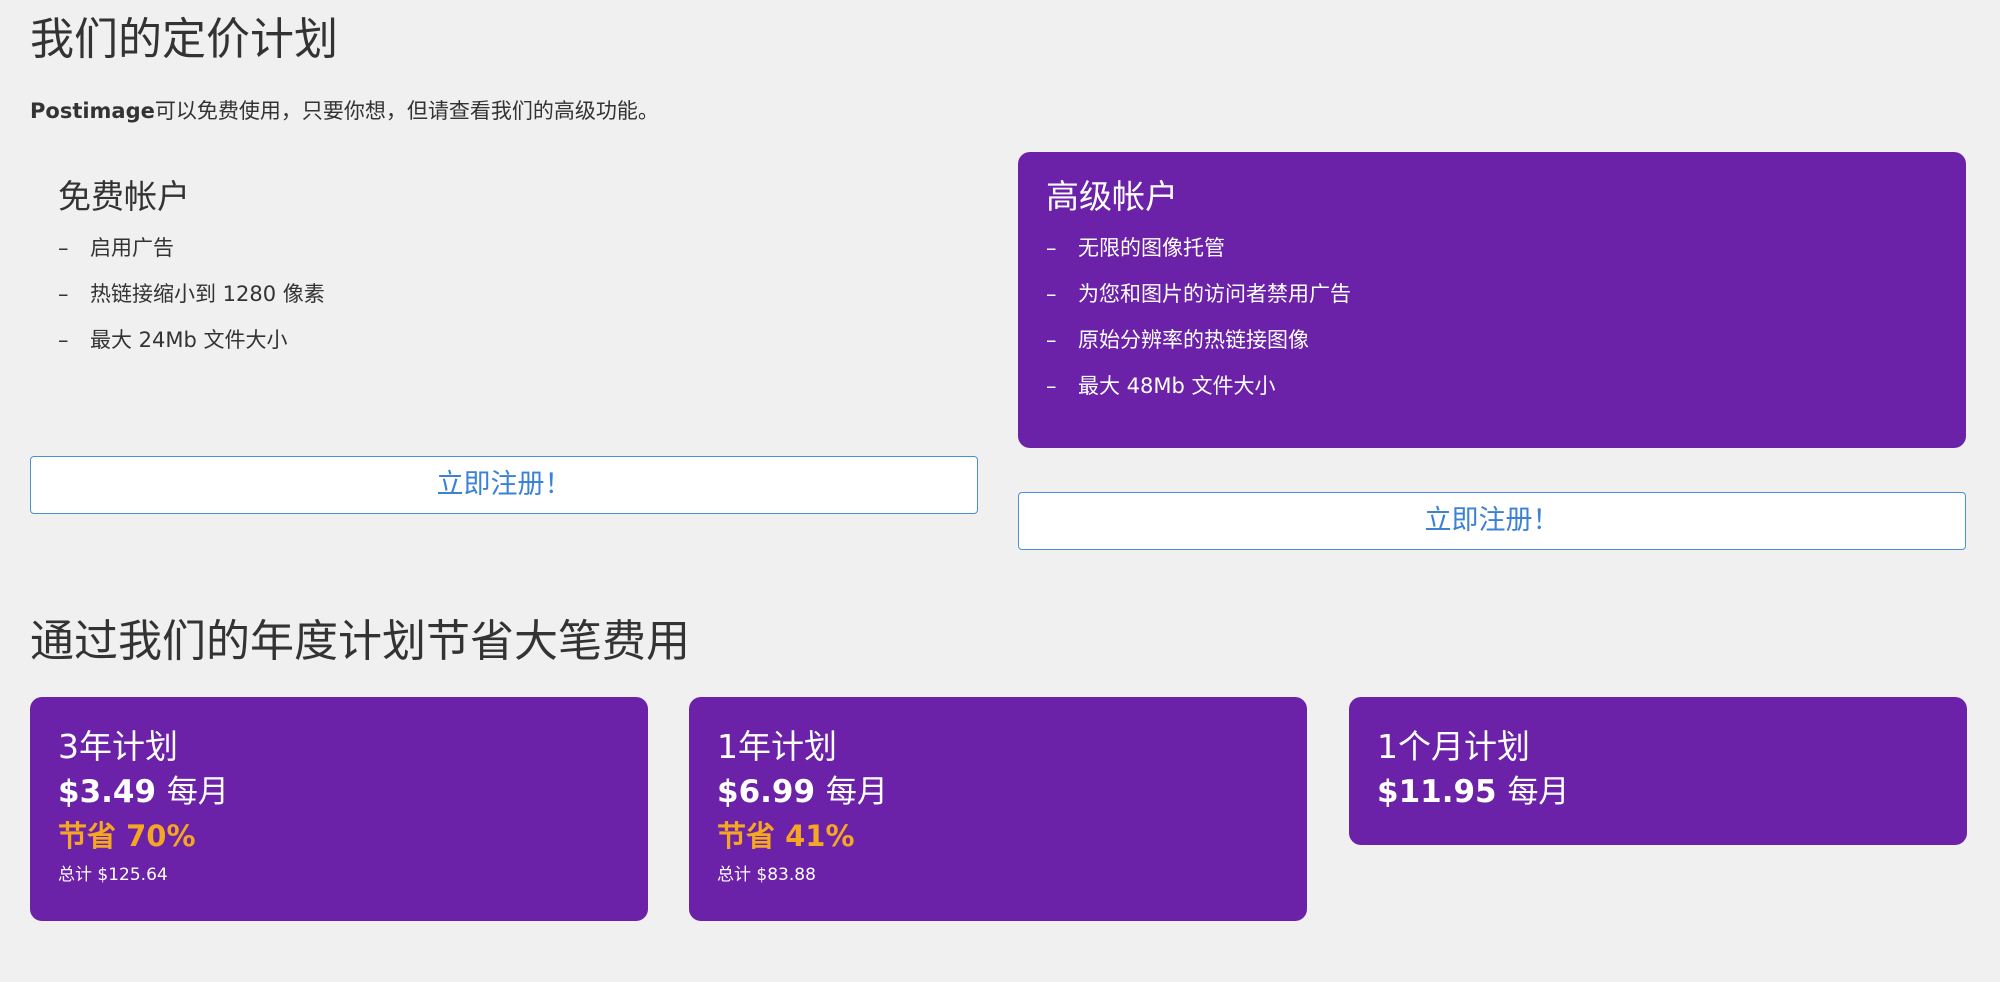  What do you see at coordinates (113, 875) in the screenshot?
I see `total-price: 总计 $125.64` at bounding box center [113, 875].